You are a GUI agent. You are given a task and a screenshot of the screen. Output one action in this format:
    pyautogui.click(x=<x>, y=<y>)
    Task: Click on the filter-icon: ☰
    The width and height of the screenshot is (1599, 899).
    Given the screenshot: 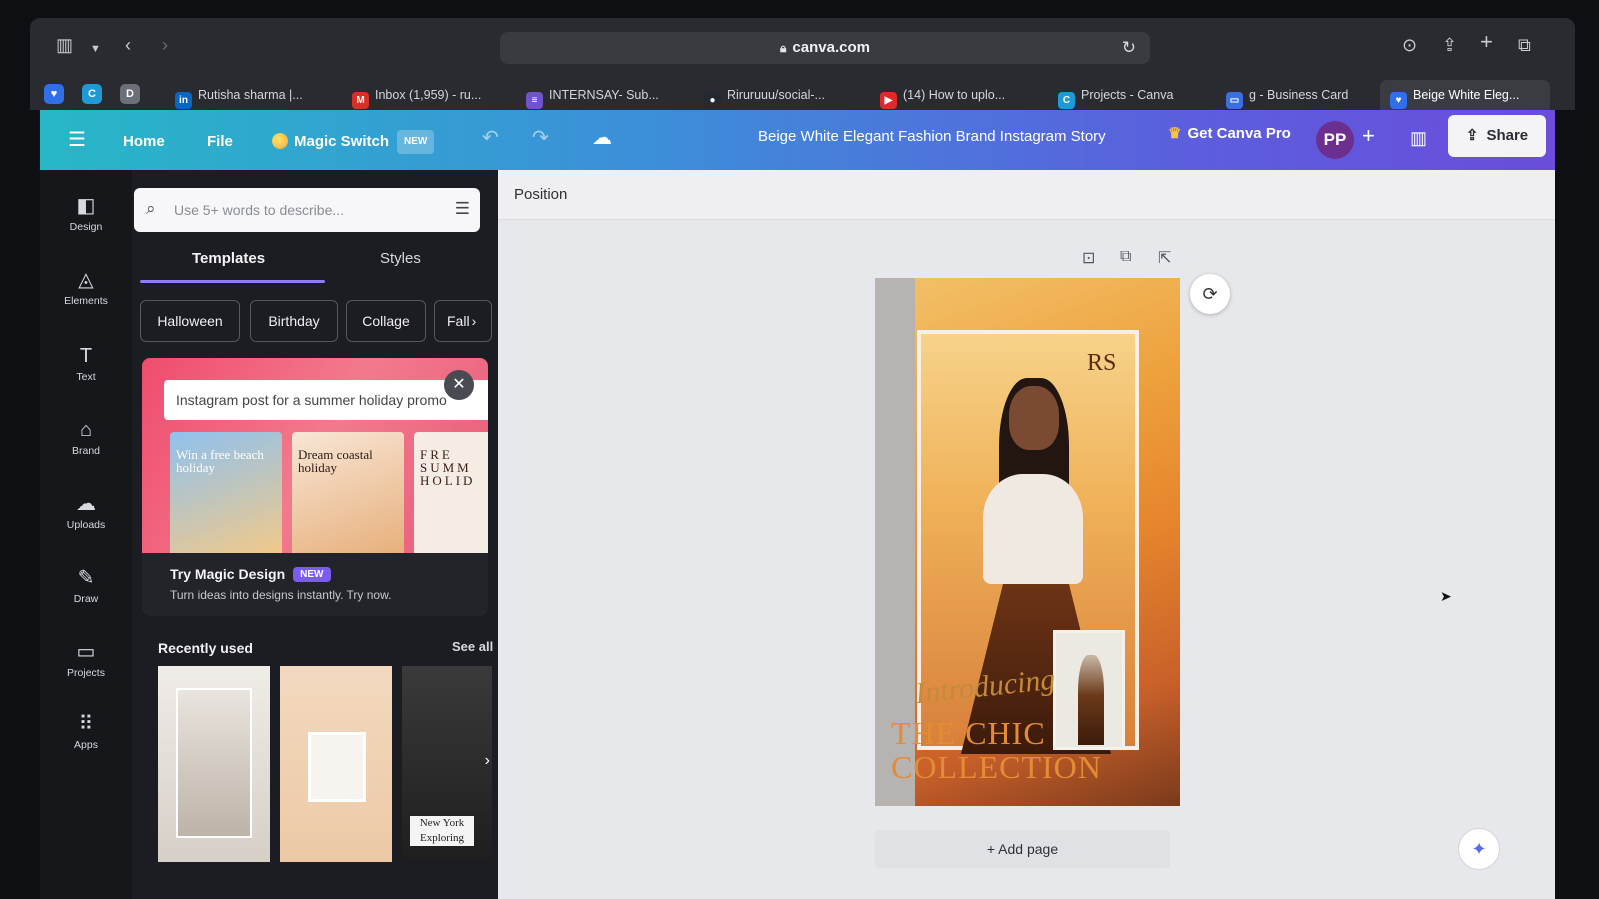 What is the action you would take?
    pyautogui.click(x=462, y=209)
    